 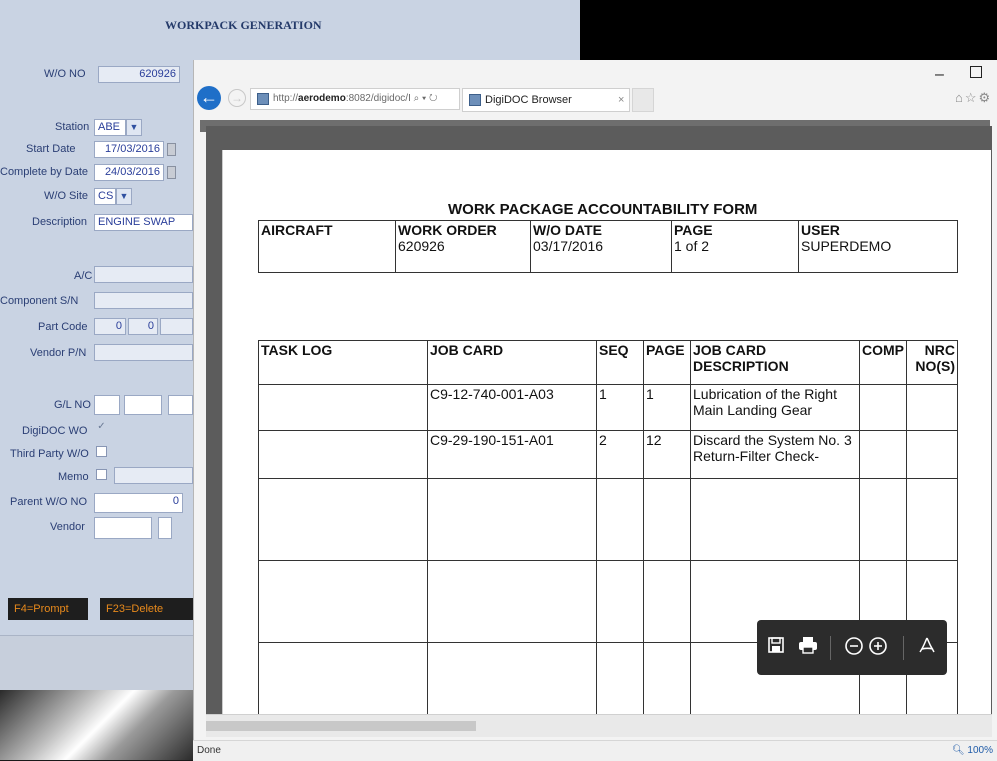 I want to click on third-party-wo-checkbox, so click(x=101, y=451).